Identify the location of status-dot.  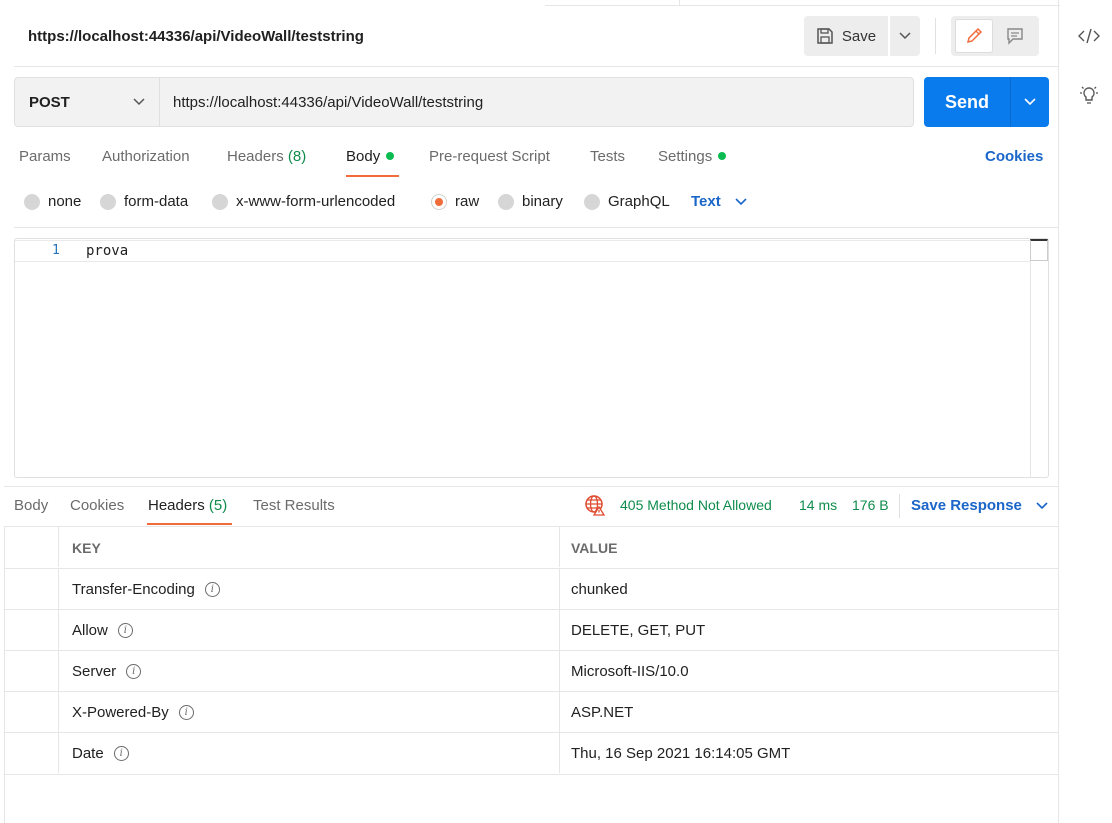
(390, 156).